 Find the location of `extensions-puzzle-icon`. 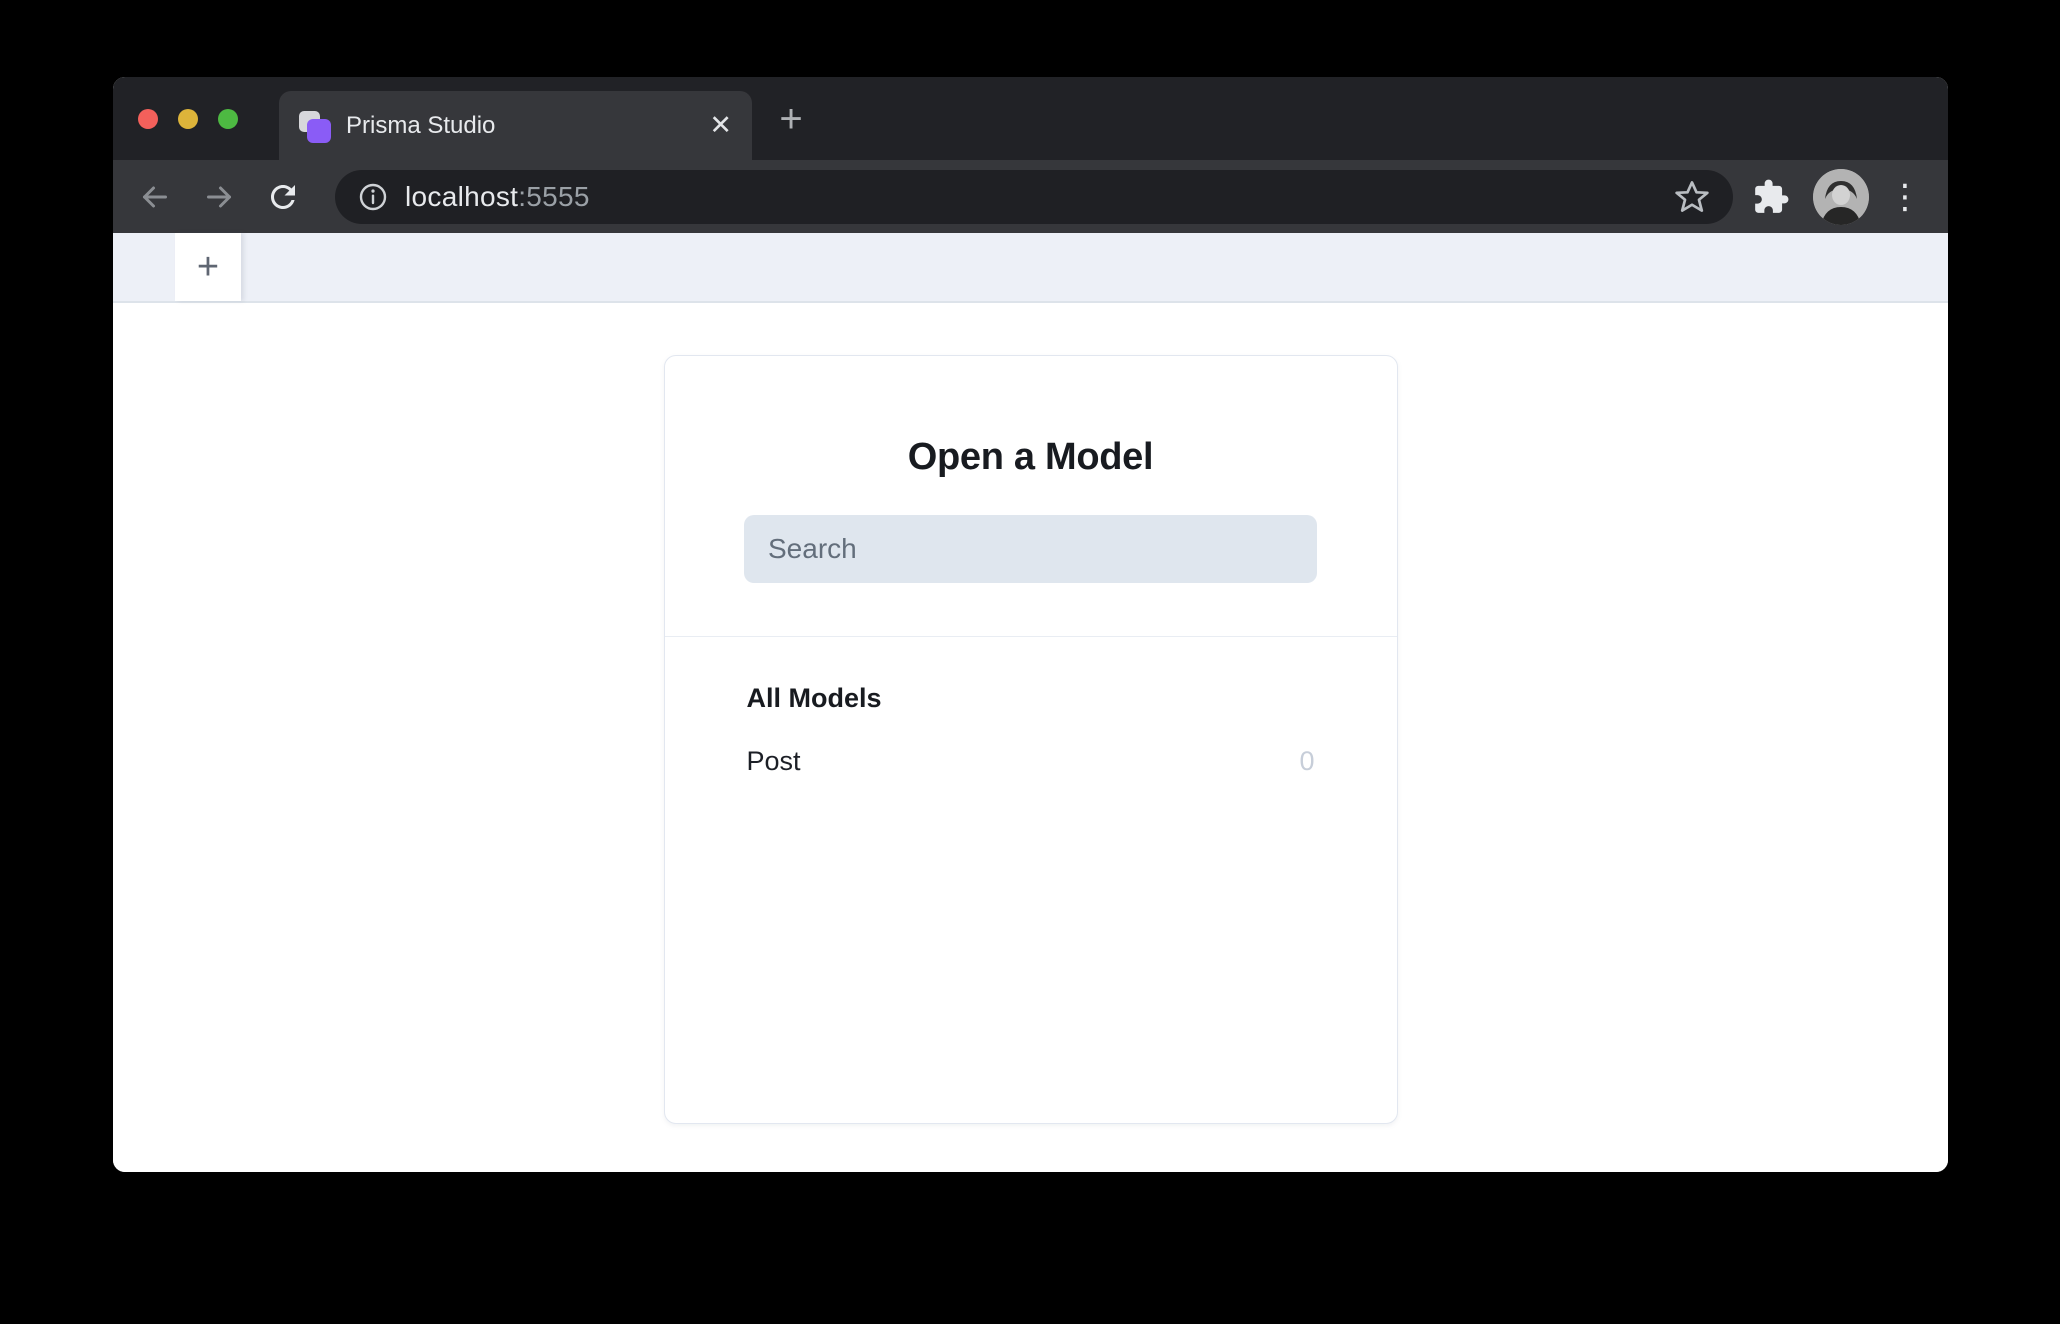

extensions-puzzle-icon is located at coordinates (1771, 197).